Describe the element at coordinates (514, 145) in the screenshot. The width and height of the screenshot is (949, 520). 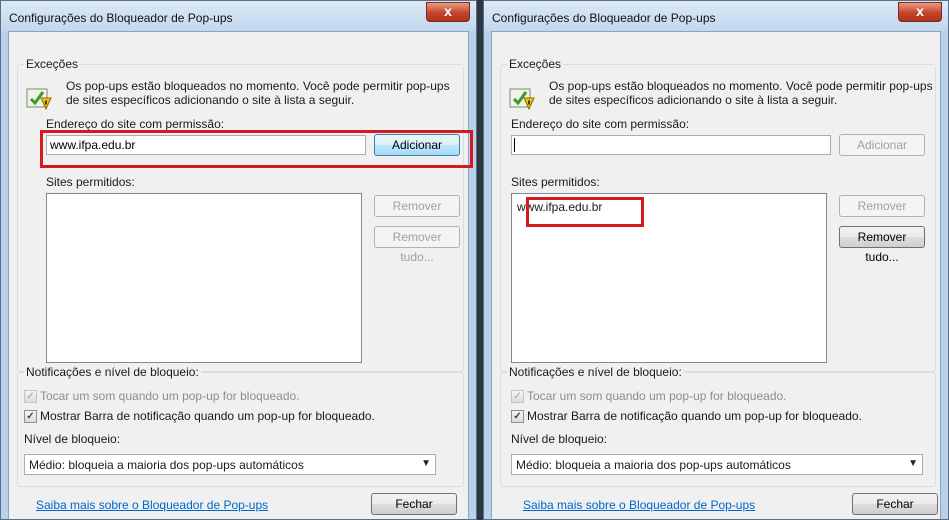
I see `text-caret` at that location.